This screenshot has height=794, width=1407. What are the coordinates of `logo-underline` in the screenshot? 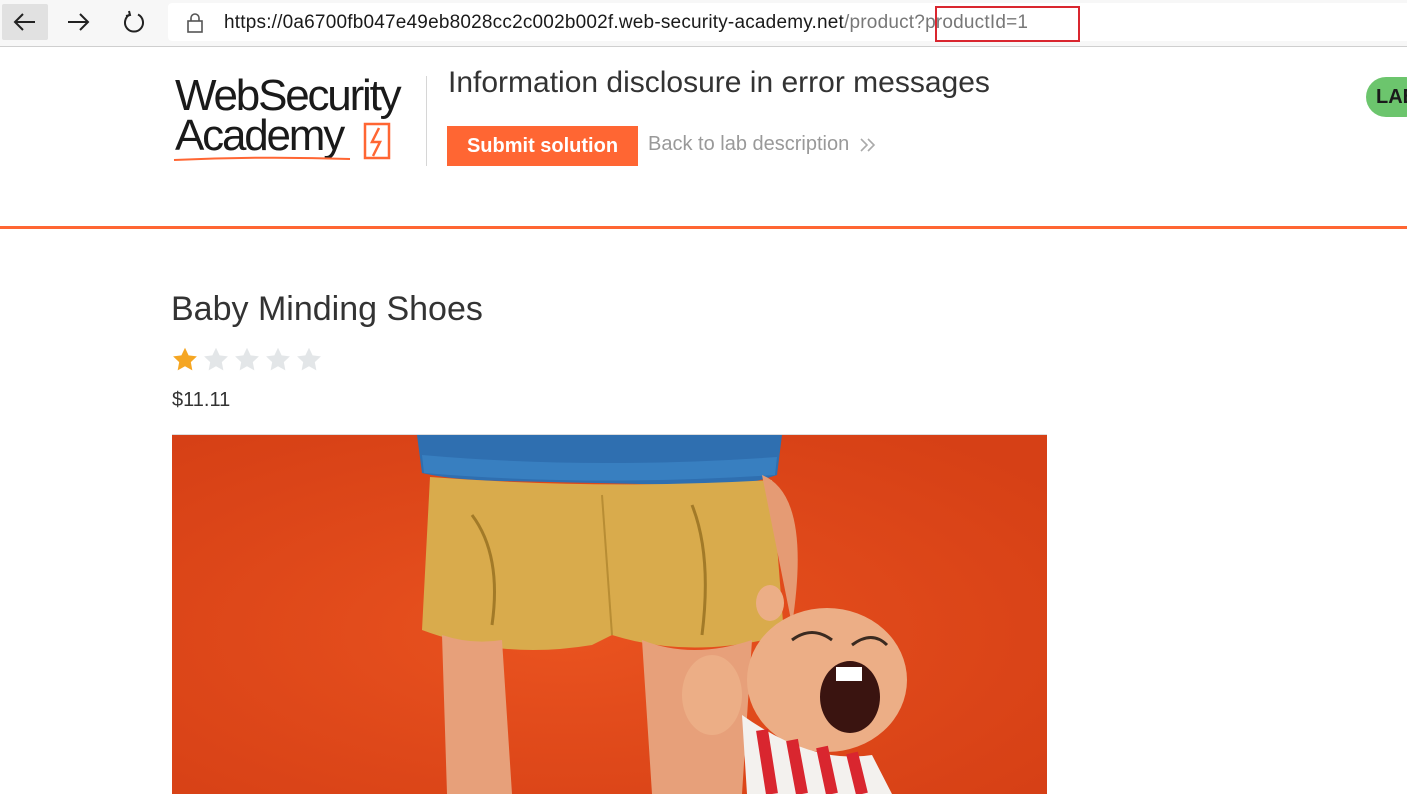 It's located at (262, 158).